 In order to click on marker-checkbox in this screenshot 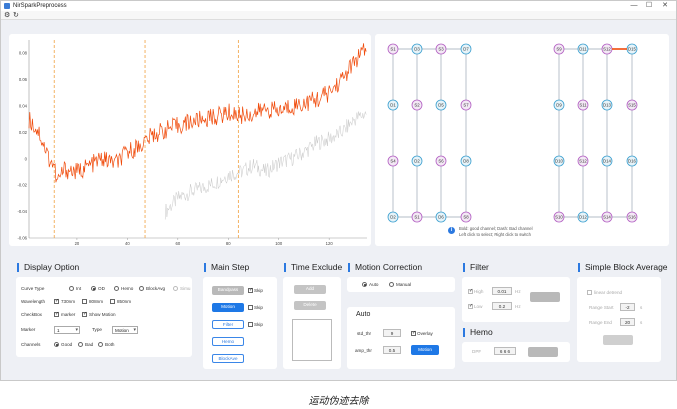, I will do `click(56, 314)`.